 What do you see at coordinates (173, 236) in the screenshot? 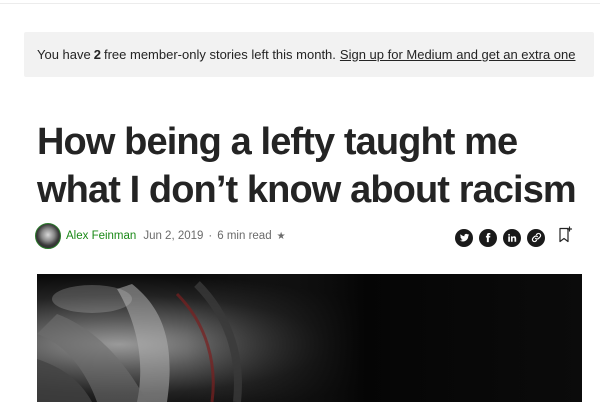
I see `publish-date: Jun 2, 2019` at bounding box center [173, 236].